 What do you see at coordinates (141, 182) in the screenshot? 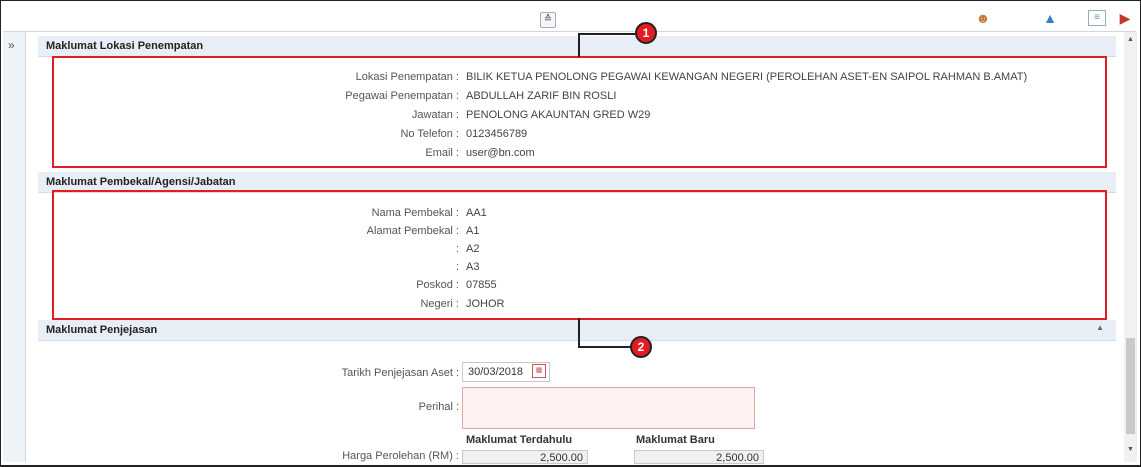
I see `section-title: Maklumat Pembekal/Agensi/Jabatan` at bounding box center [141, 182].